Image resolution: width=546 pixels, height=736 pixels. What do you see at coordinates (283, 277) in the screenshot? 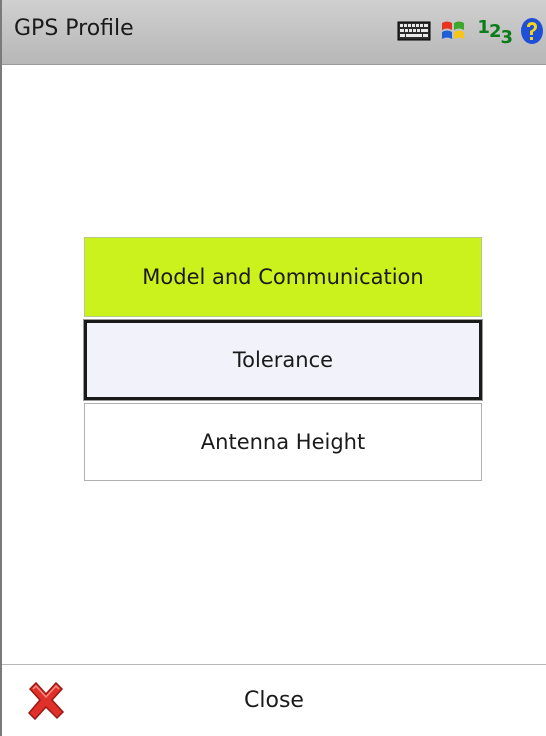
I see `model-and-communication-button: Model and Communication` at bounding box center [283, 277].